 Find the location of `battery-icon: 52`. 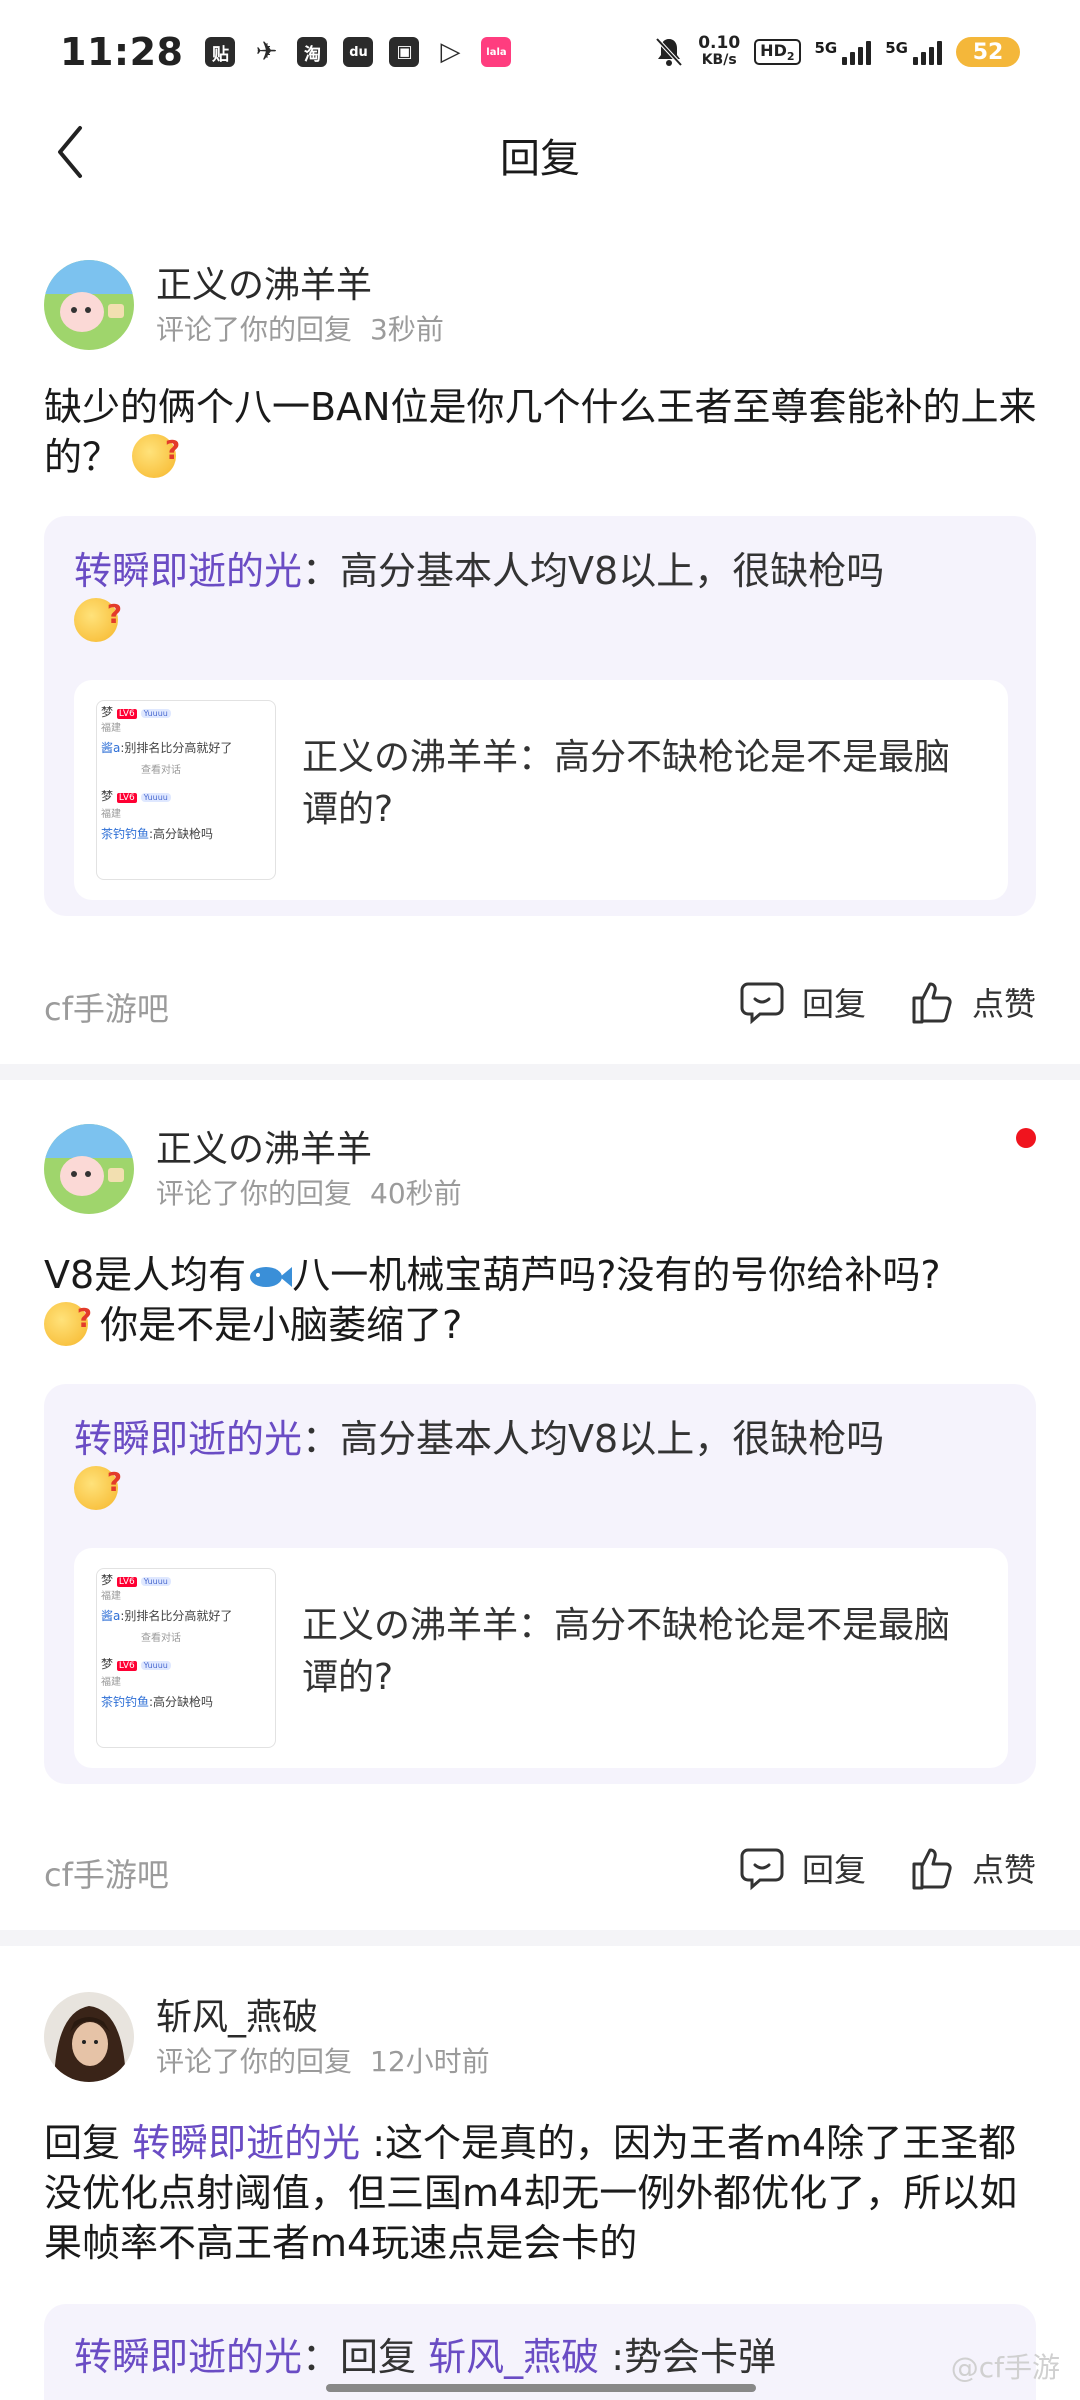

battery-icon: 52 is located at coordinates (988, 52).